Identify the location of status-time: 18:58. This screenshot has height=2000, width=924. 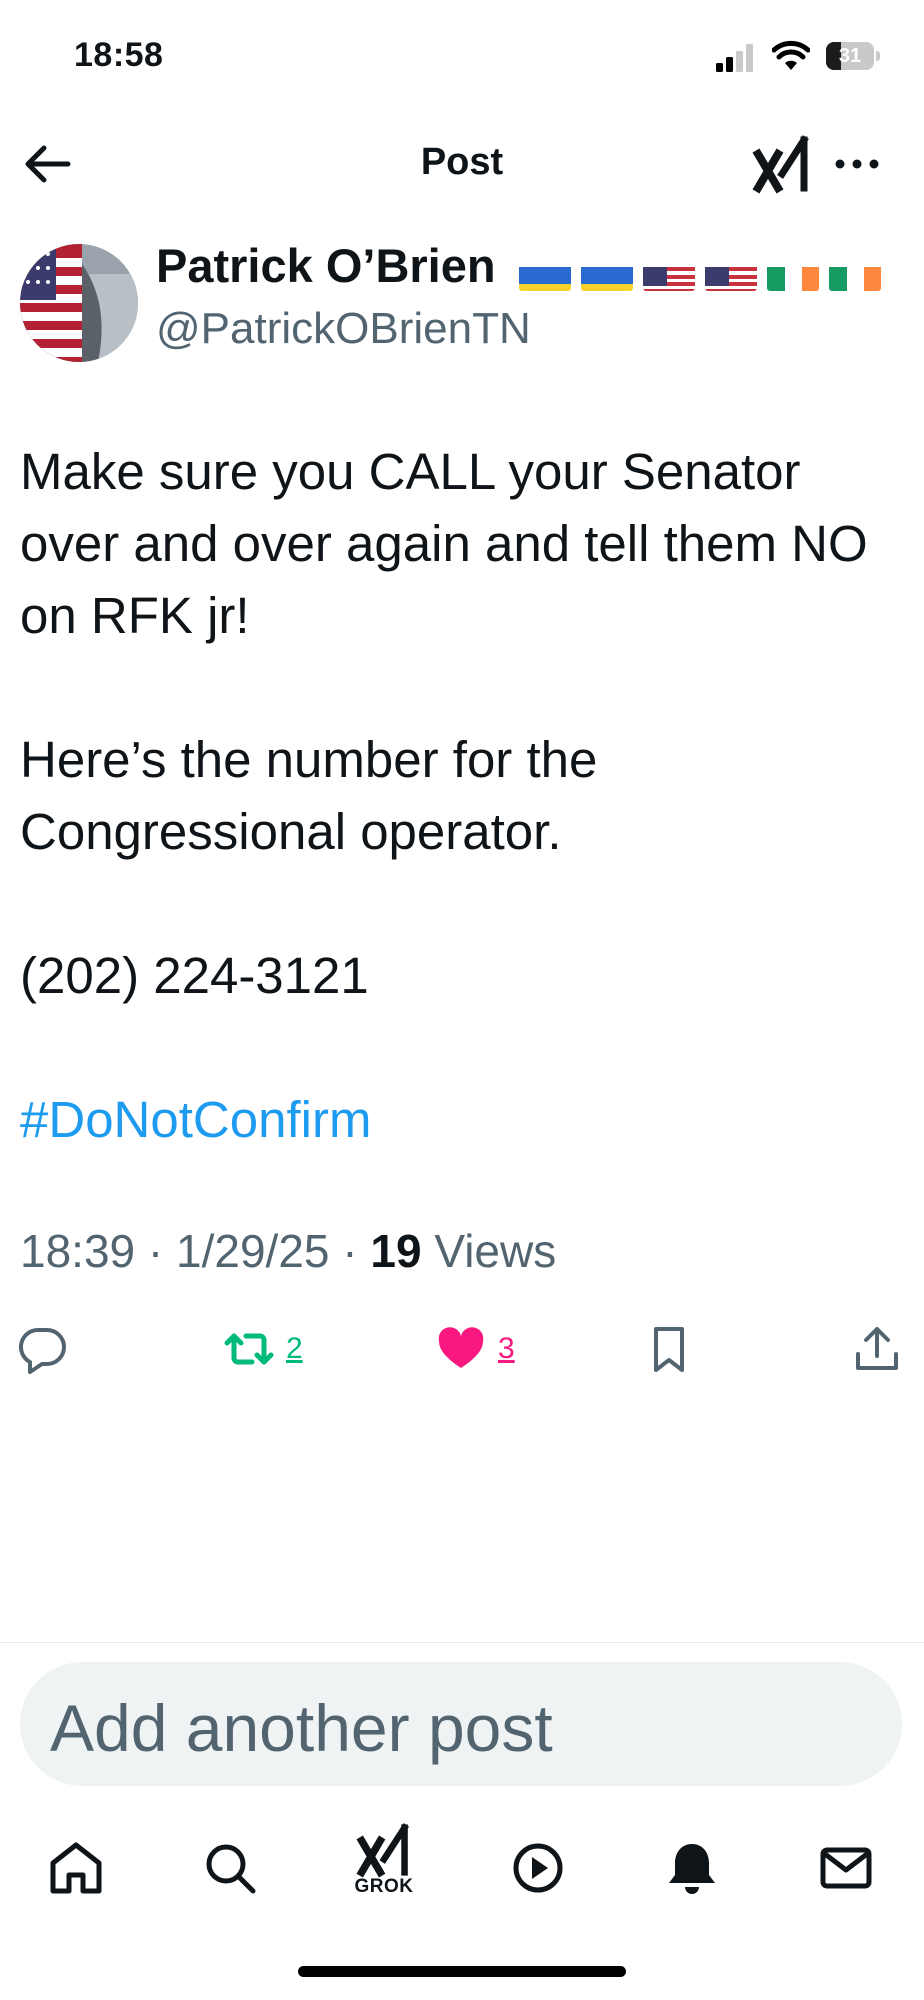
(119, 55).